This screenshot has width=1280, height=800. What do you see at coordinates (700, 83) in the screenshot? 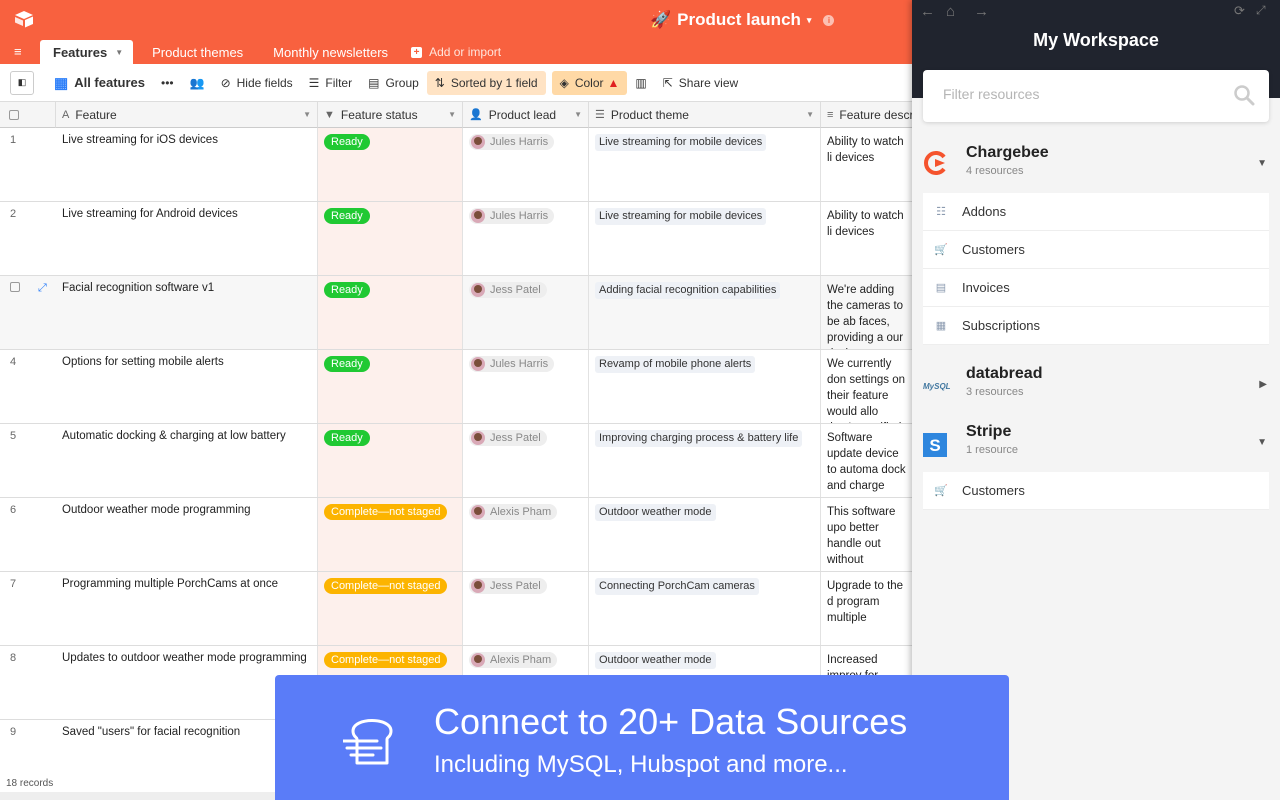
I see `share-view-button: ⇱ Share view` at bounding box center [700, 83].